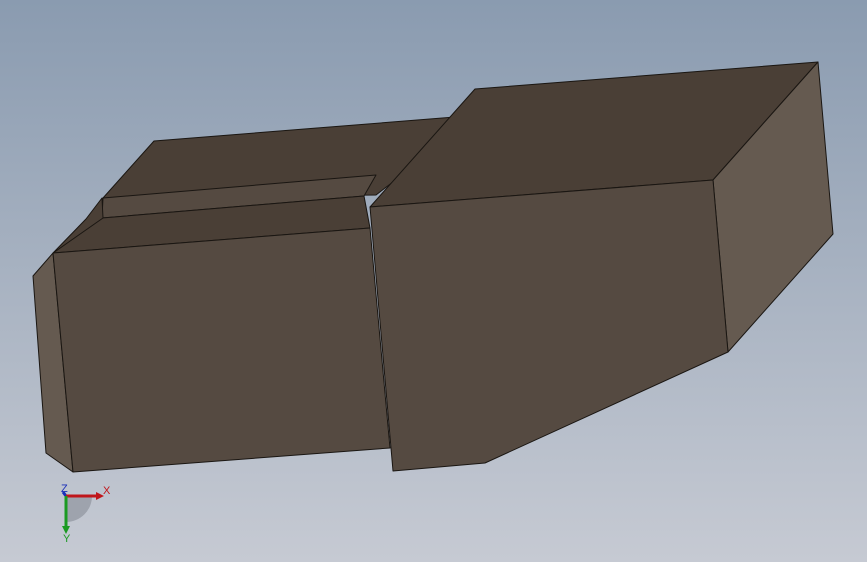 The height and width of the screenshot is (562, 867). I want to click on x-axis-label: X, so click(107, 491).